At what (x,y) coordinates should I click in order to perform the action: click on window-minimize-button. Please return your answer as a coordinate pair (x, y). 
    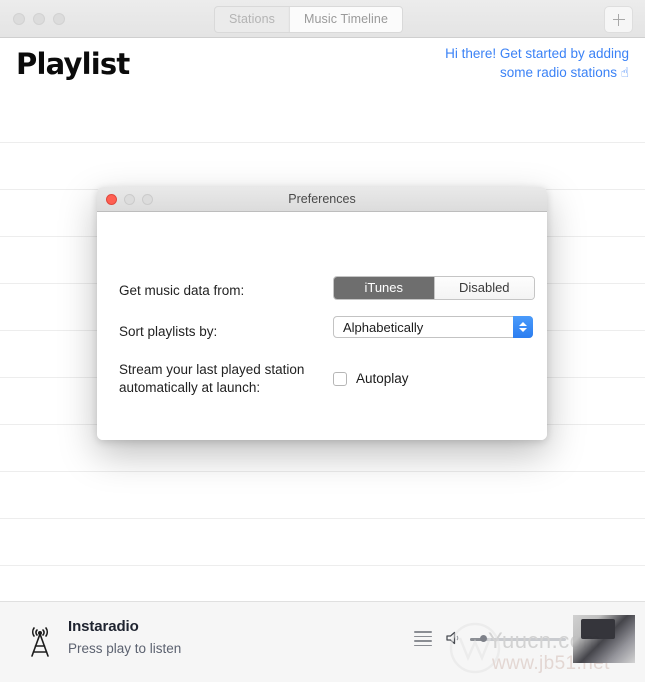
    Looking at the image, I should click on (39, 19).